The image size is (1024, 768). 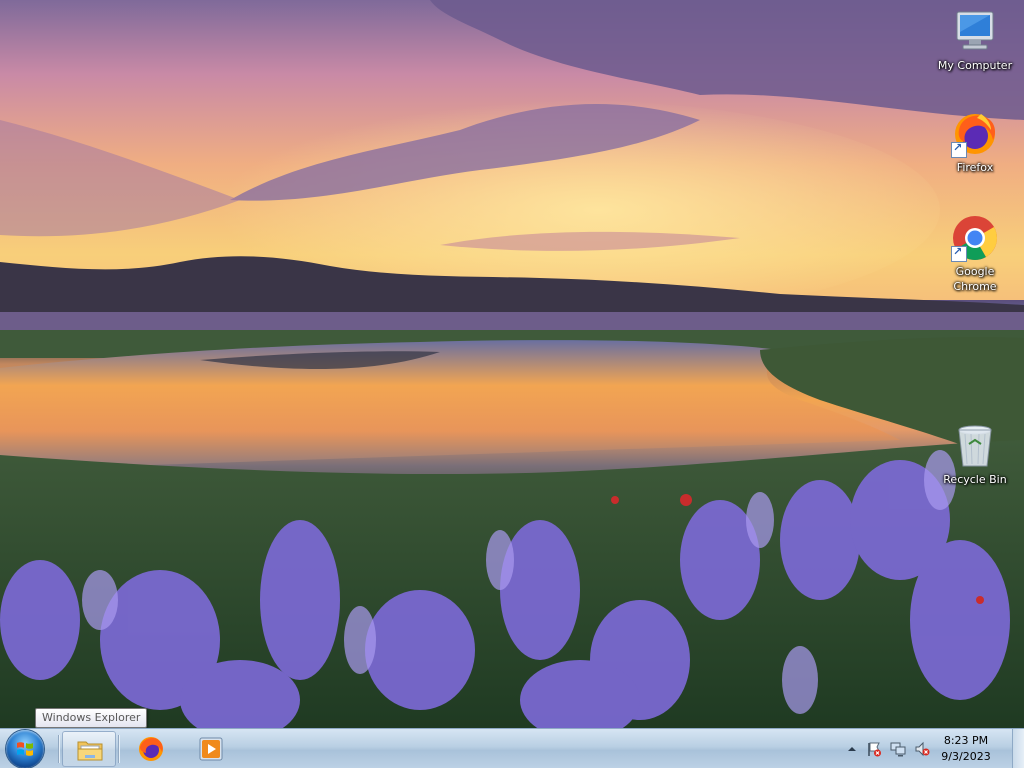 What do you see at coordinates (975, 65) in the screenshot?
I see `desktop-icon-label: My Computer` at bounding box center [975, 65].